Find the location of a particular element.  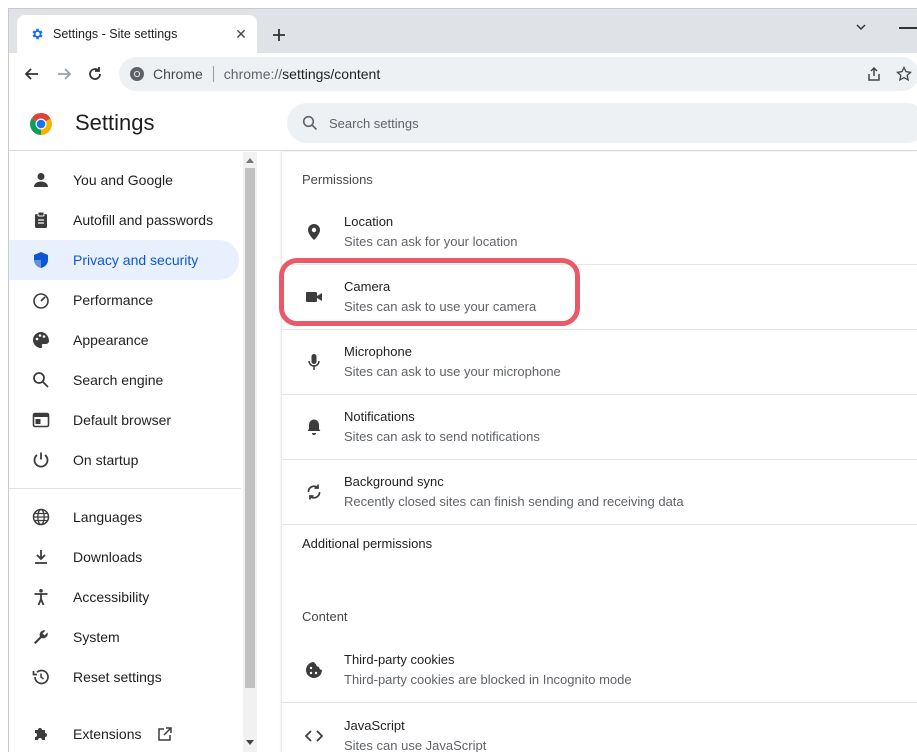

gear-icon is located at coordinates (37, 34).